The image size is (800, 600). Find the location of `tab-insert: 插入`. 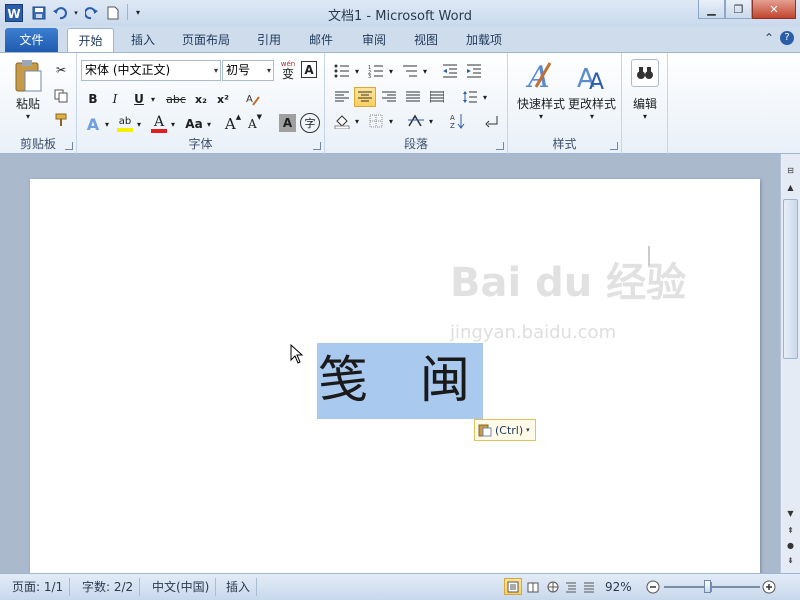

tab-insert: 插入 is located at coordinates (143, 40).